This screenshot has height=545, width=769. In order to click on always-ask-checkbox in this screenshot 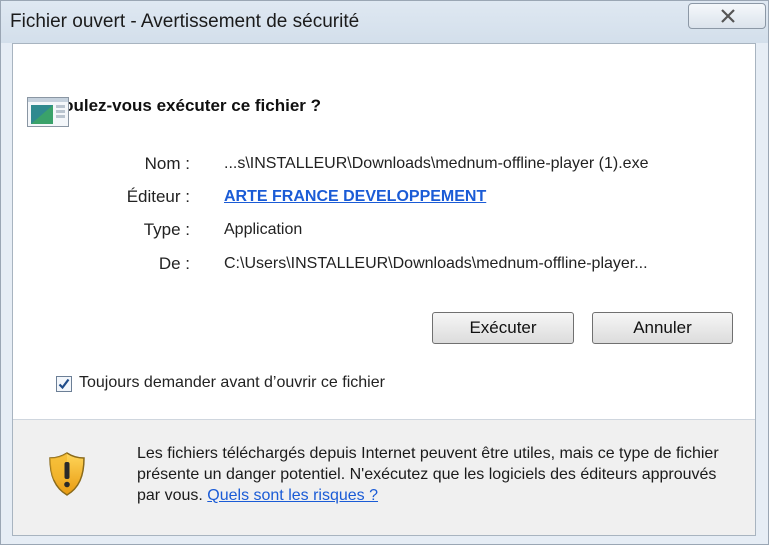, I will do `click(64, 384)`.